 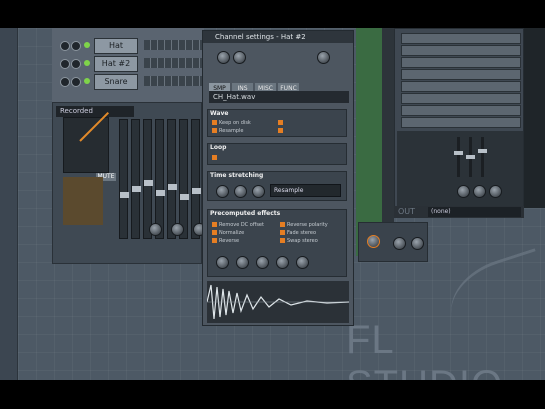 I want to click on time-stretching-section: Time stretching Resample, so click(x=277, y=186).